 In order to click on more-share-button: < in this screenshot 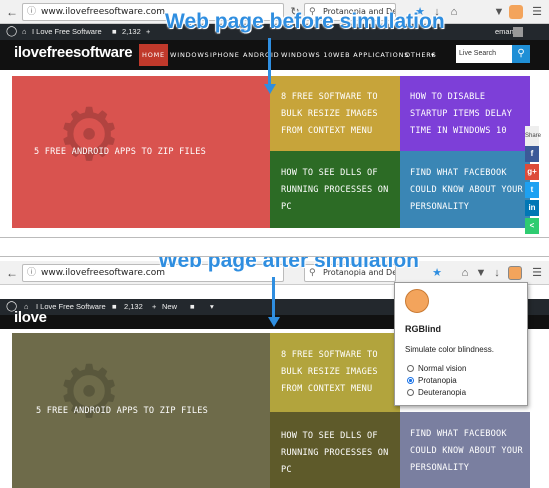, I will do `click(532, 226)`.